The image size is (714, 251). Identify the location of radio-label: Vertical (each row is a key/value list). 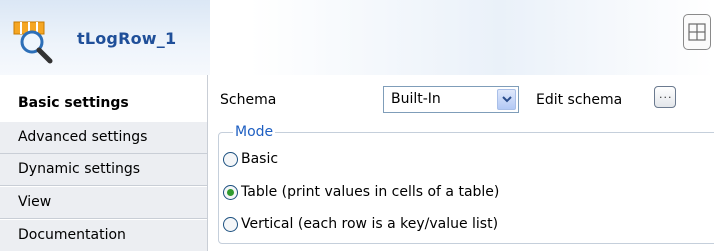
(370, 224).